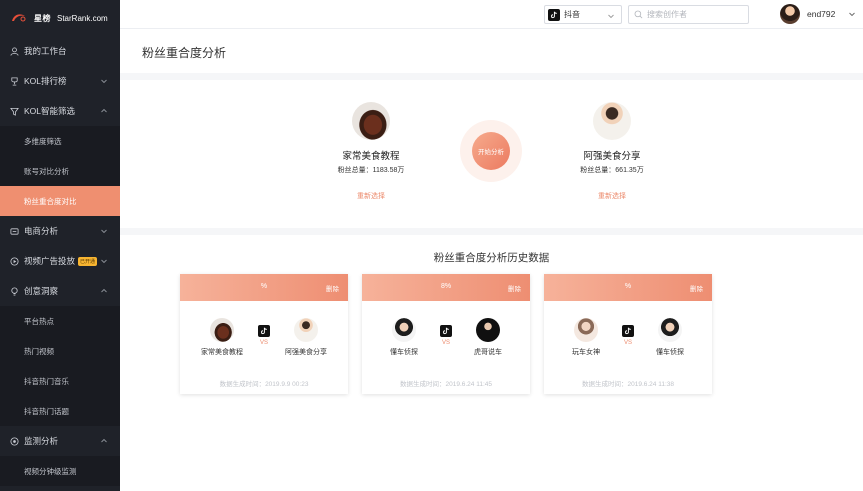 This screenshot has width=863, height=491. I want to click on sidebar-subitem-hot-hashtags: 抖音热门话题, so click(60, 411).